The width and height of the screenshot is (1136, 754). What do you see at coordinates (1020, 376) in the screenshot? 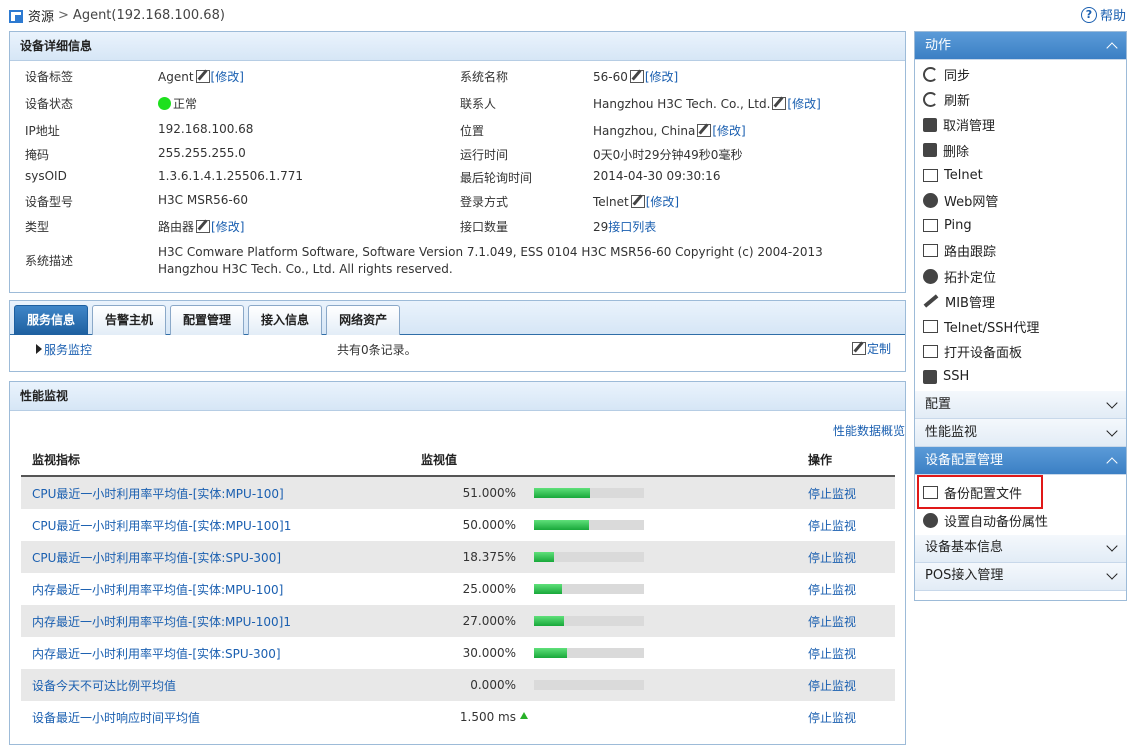
I see `action-item: SSH` at bounding box center [1020, 376].